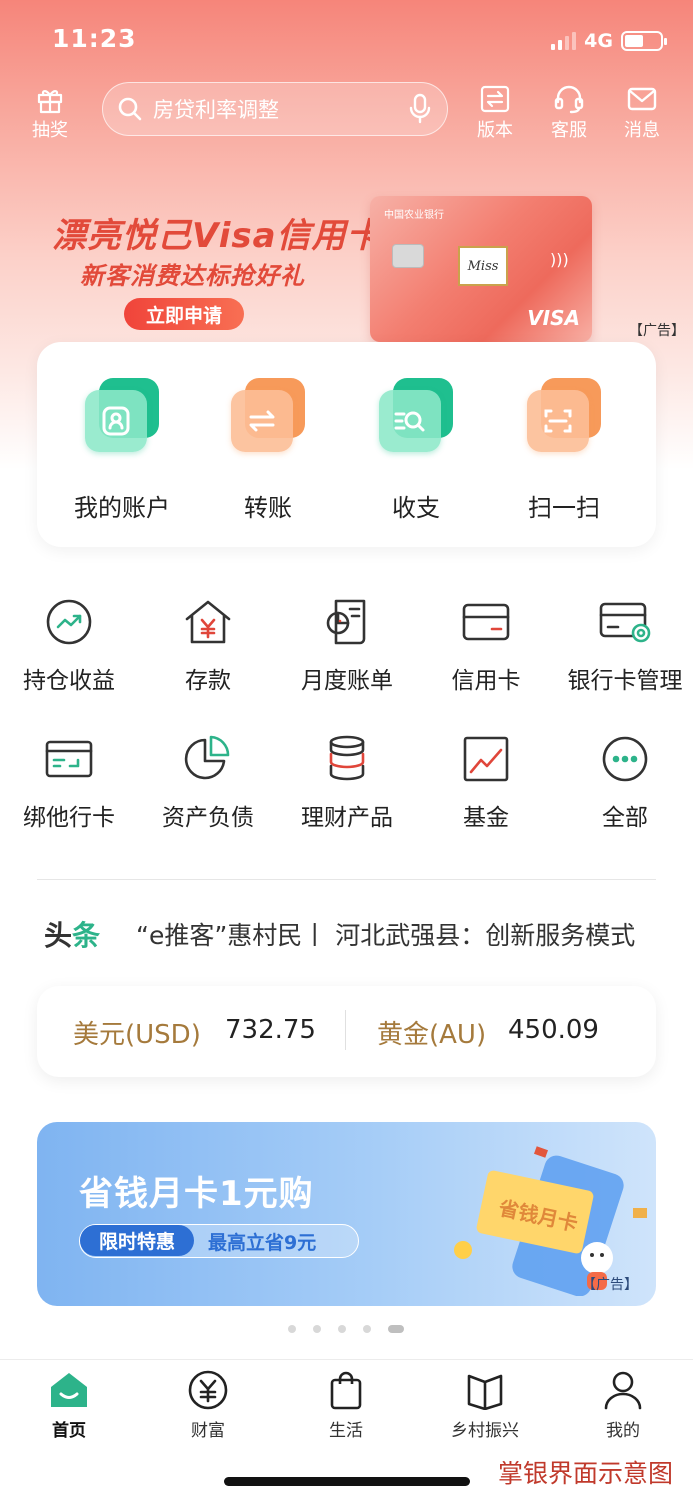 Image resolution: width=693 pixels, height=1500 pixels. I want to click on promo-badge: 限时特惠, so click(137, 1240).